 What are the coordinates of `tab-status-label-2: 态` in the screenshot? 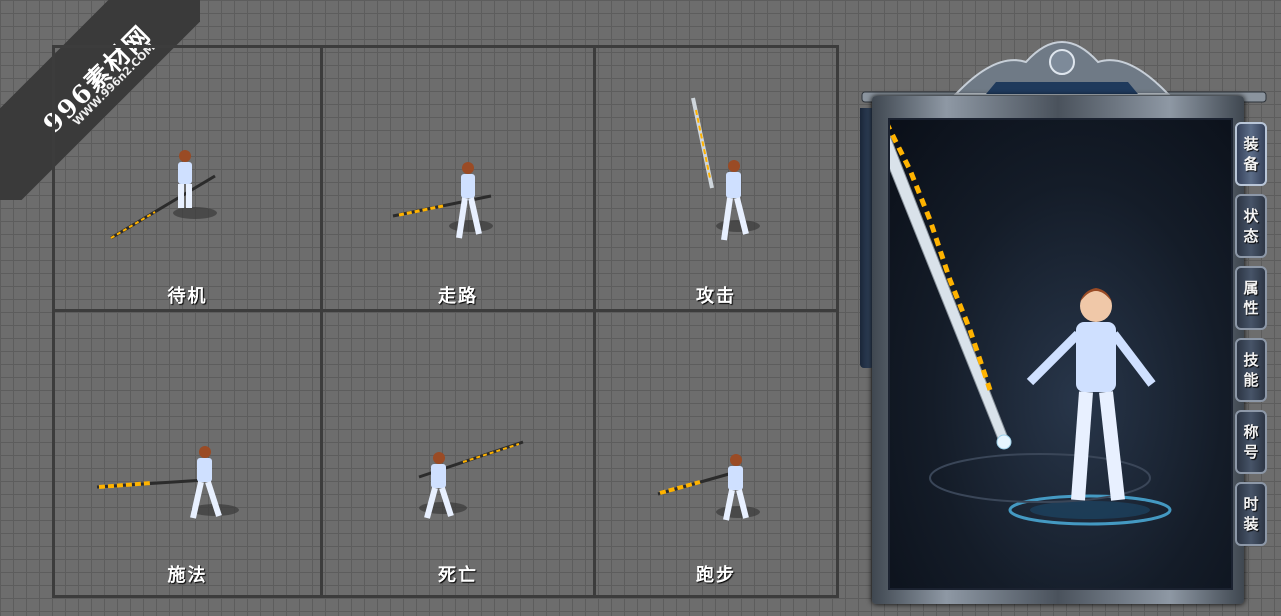 It's located at (1251, 236).